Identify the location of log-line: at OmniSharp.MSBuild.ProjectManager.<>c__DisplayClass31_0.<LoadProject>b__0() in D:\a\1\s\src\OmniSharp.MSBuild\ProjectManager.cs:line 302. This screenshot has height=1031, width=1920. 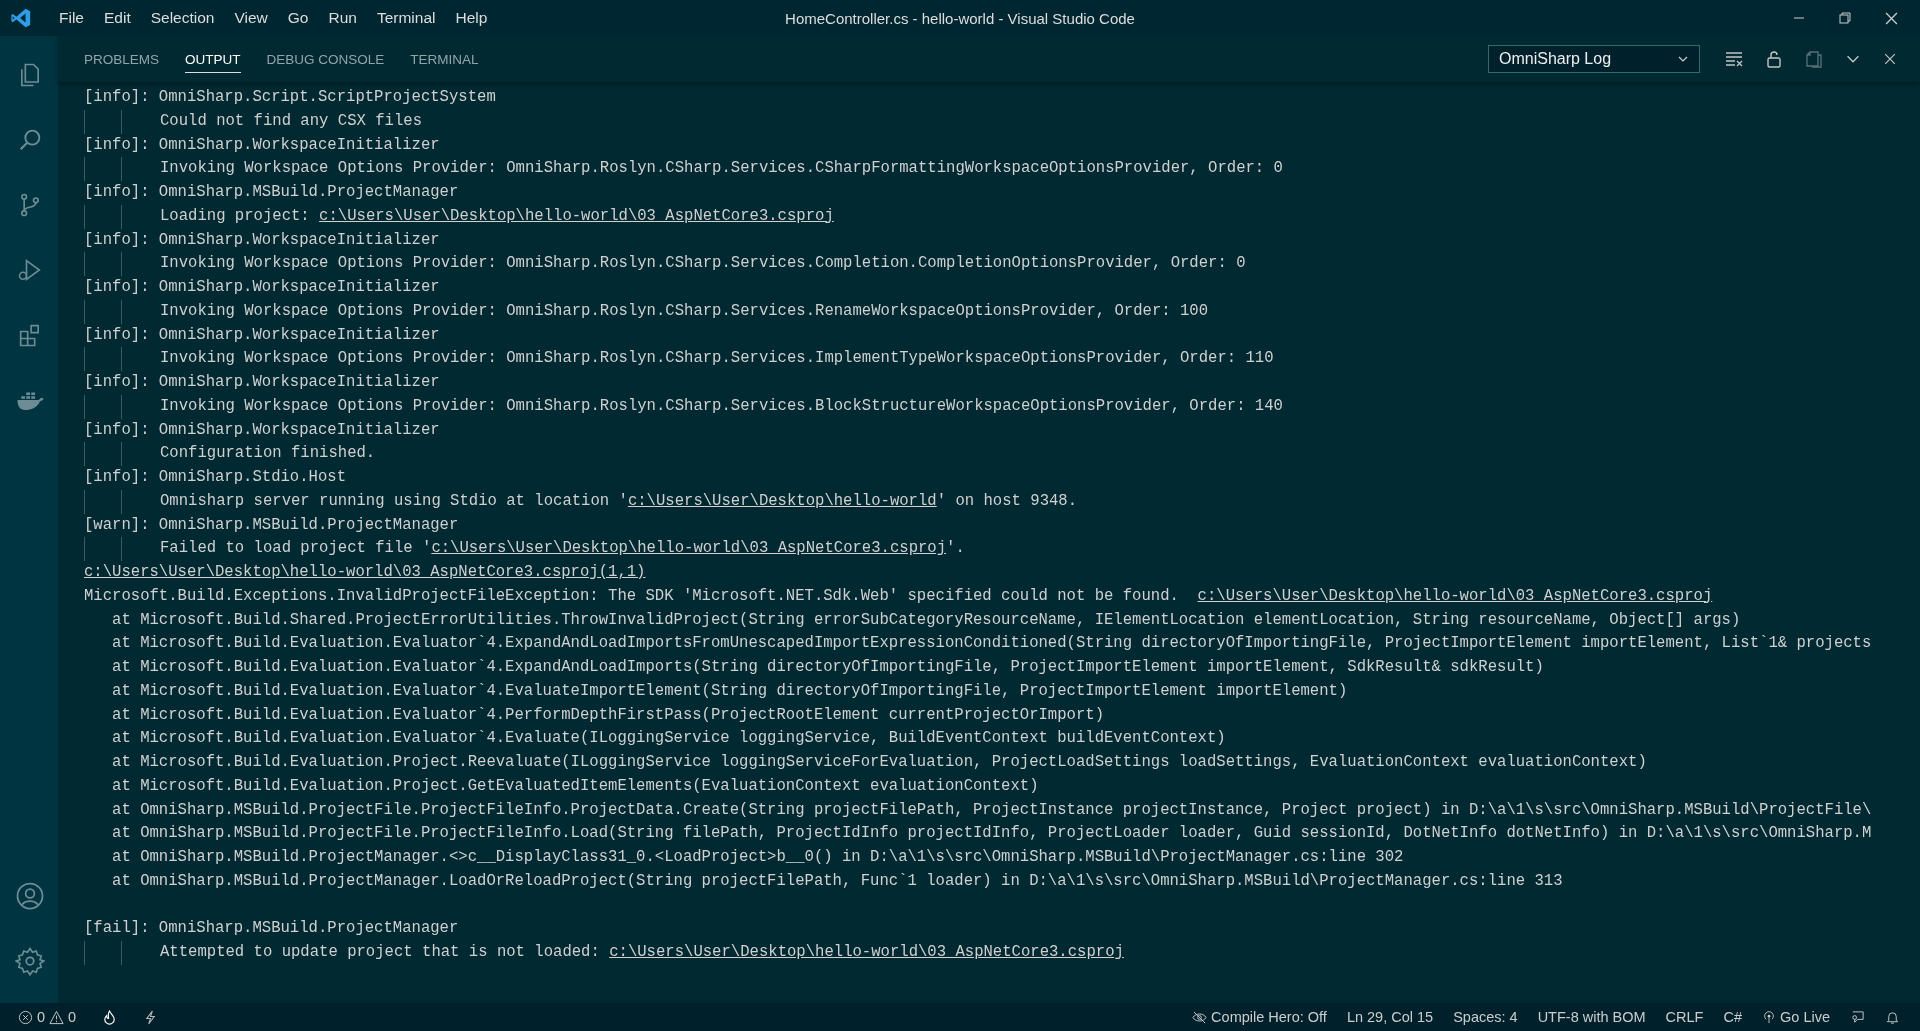
(757, 857).